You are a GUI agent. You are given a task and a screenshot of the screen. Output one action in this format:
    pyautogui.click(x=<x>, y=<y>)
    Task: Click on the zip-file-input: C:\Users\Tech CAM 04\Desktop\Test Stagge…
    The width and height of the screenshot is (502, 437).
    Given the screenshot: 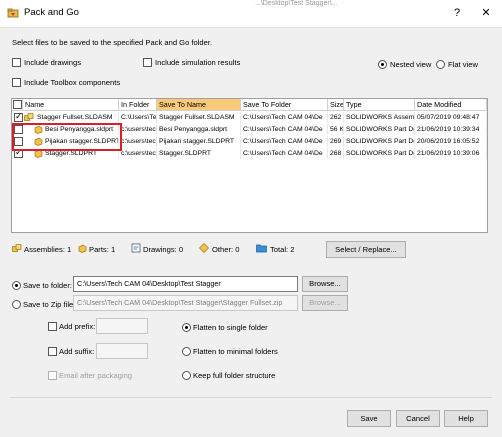 What is the action you would take?
    pyautogui.click(x=185, y=303)
    